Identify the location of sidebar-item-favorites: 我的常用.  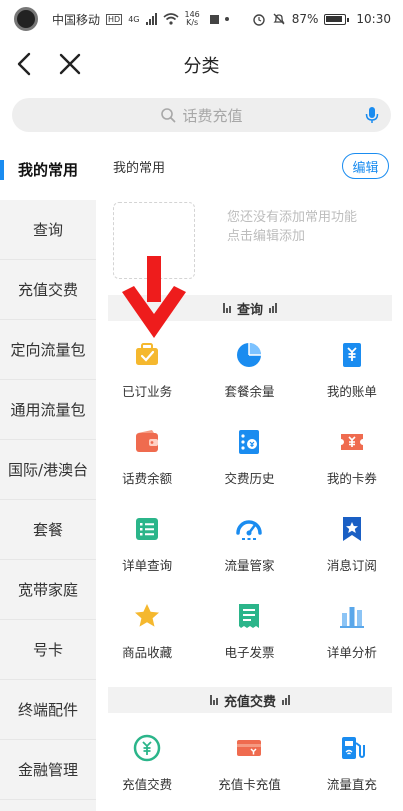
(48, 170).